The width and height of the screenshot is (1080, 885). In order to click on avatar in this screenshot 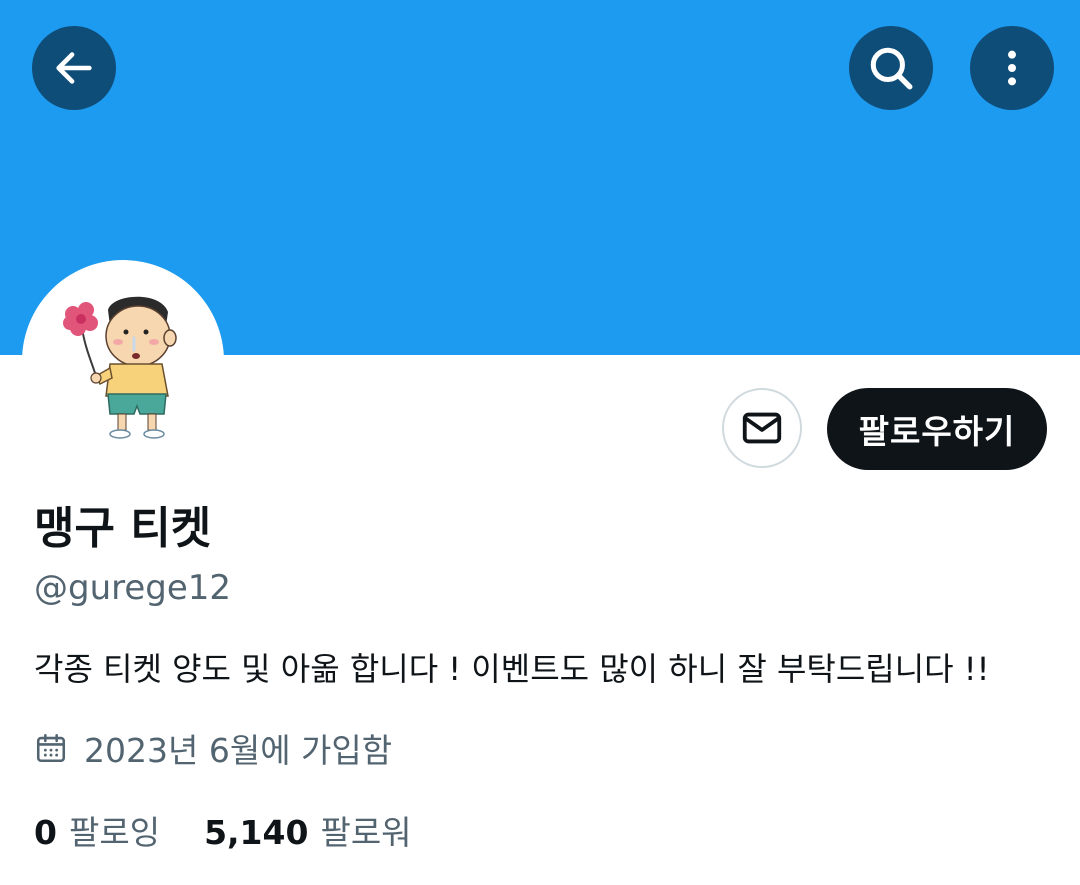, I will do `click(123, 361)`.